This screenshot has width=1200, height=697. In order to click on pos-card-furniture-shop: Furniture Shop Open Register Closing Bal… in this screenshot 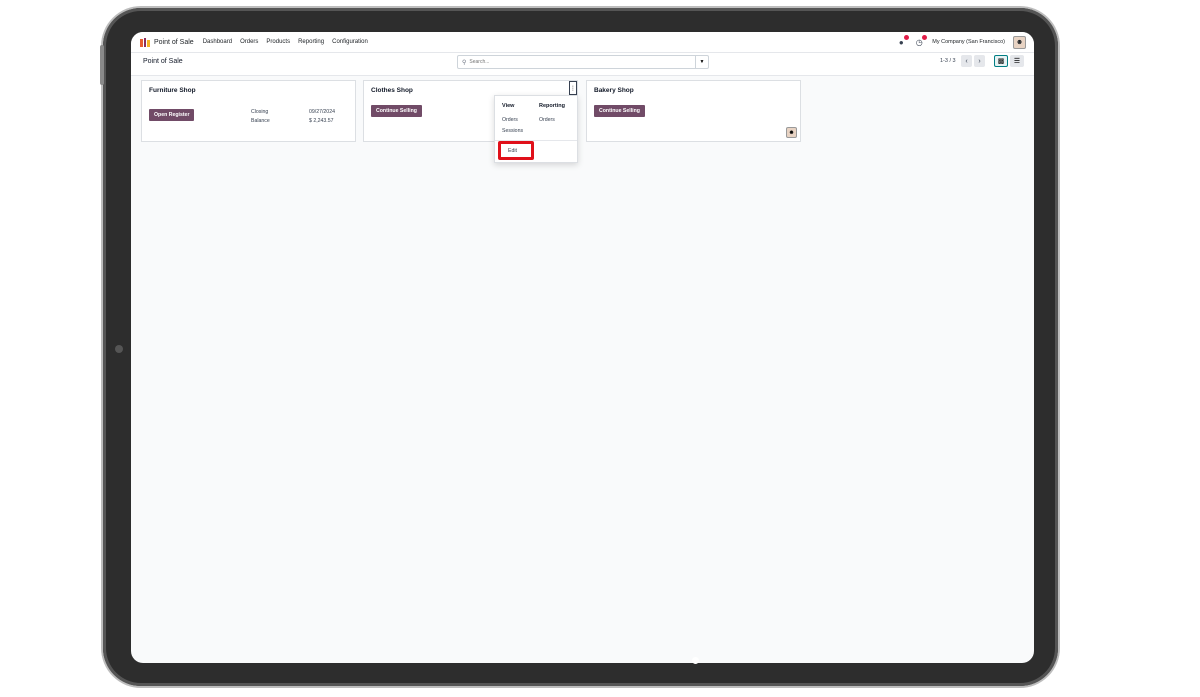, I will do `click(248, 111)`.